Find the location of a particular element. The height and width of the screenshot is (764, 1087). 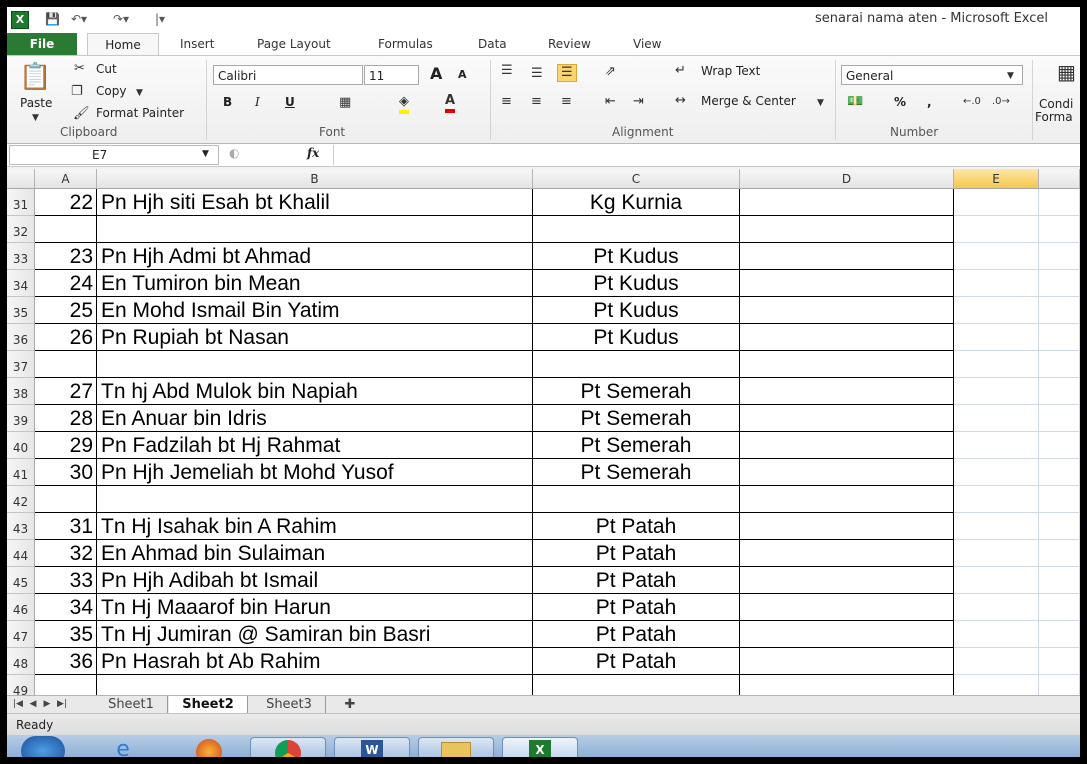

chrome-icon is located at coordinates (288, 747).